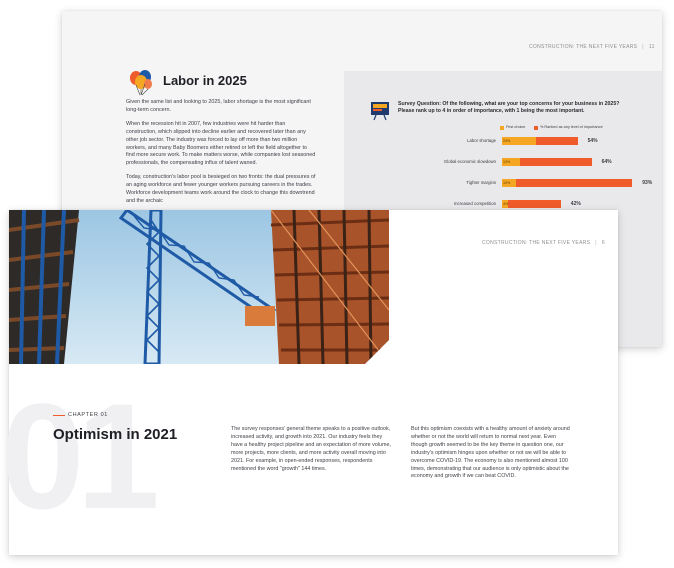 The width and height of the screenshot is (674, 568). What do you see at coordinates (80, 456) in the screenshot?
I see `chapter-number-watermark: 01` at bounding box center [80, 456].